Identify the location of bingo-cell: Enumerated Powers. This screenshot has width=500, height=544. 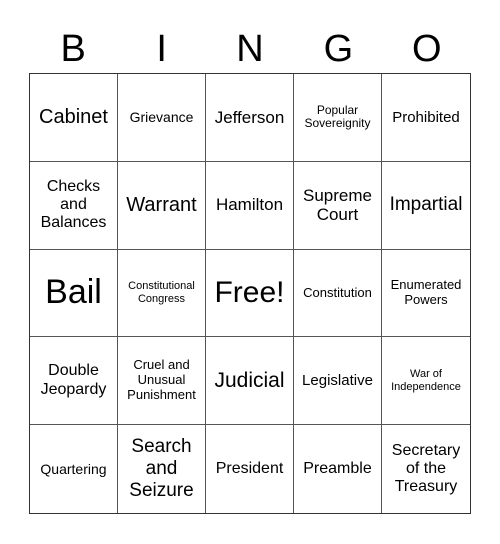
(426, 294).